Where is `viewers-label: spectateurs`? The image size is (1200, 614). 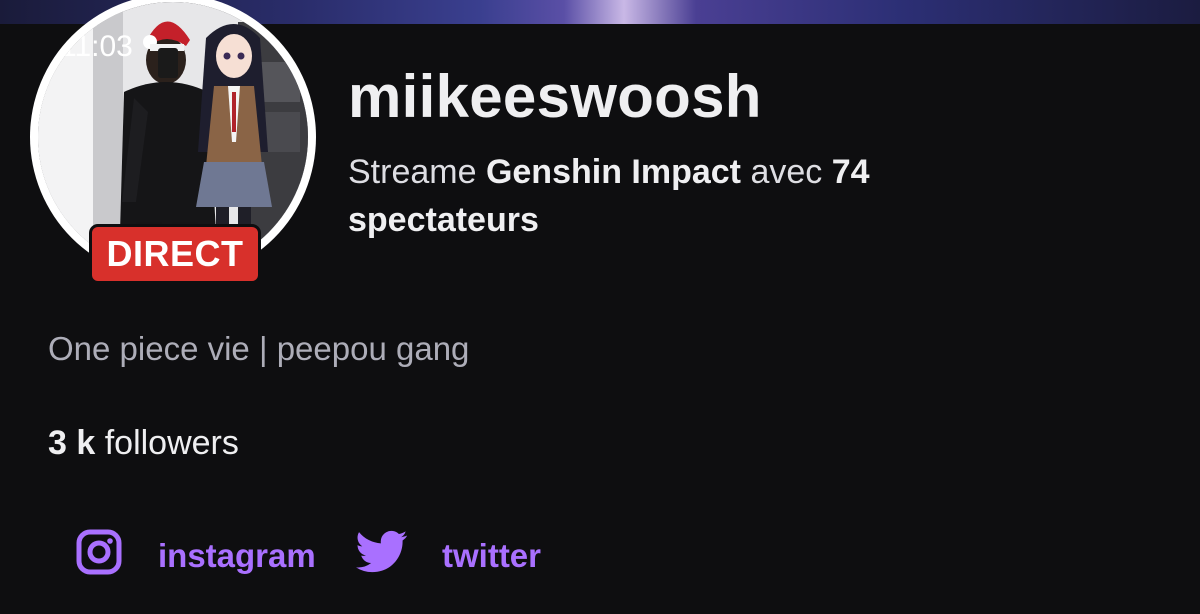 viewers-label: spectateurs is located at coordinates (443, 220).